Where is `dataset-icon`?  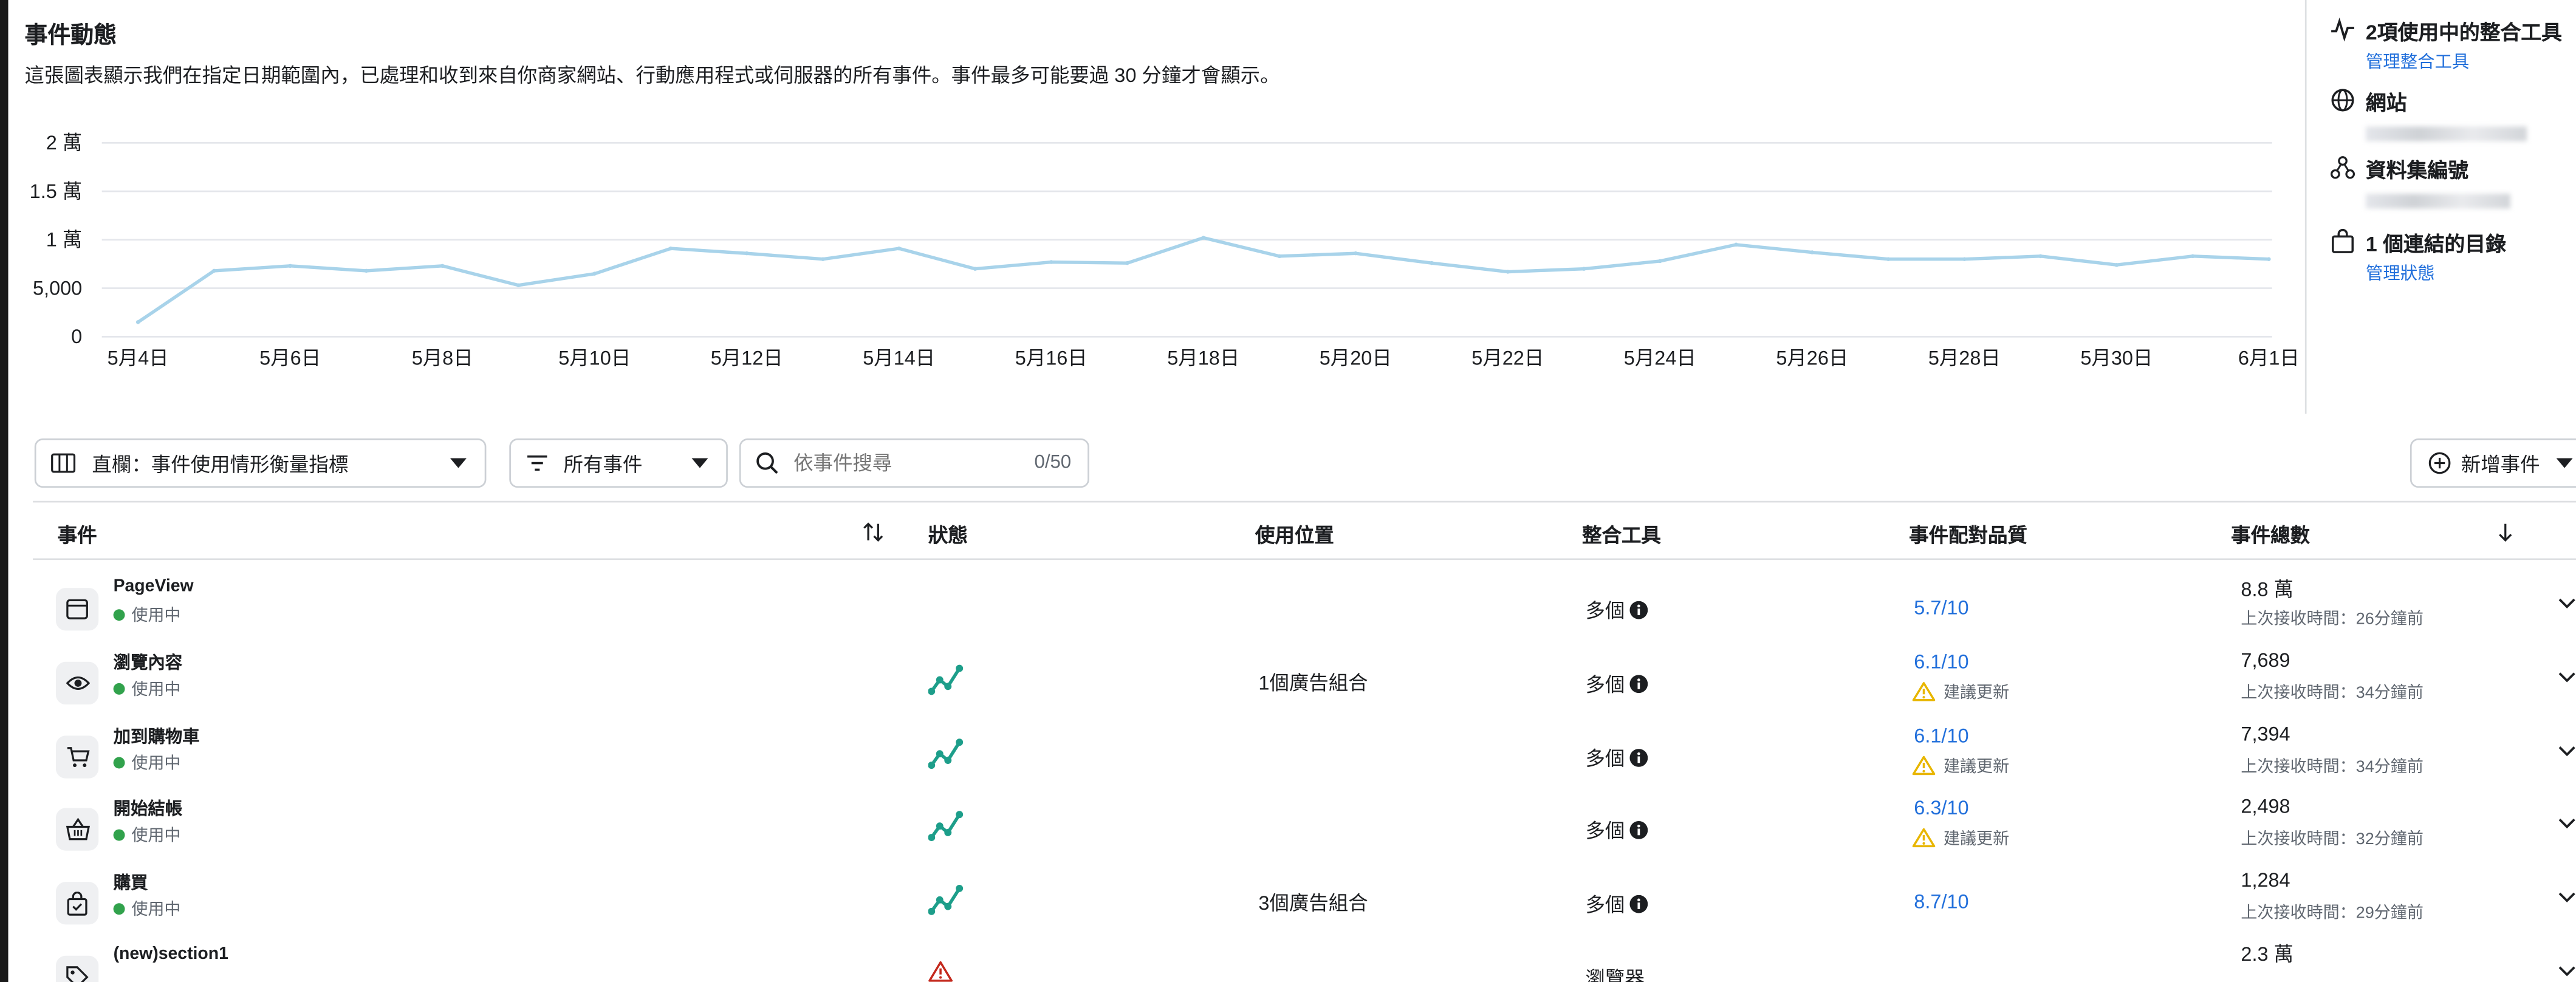 dataset-icon is located at coordinates (2343, 168).